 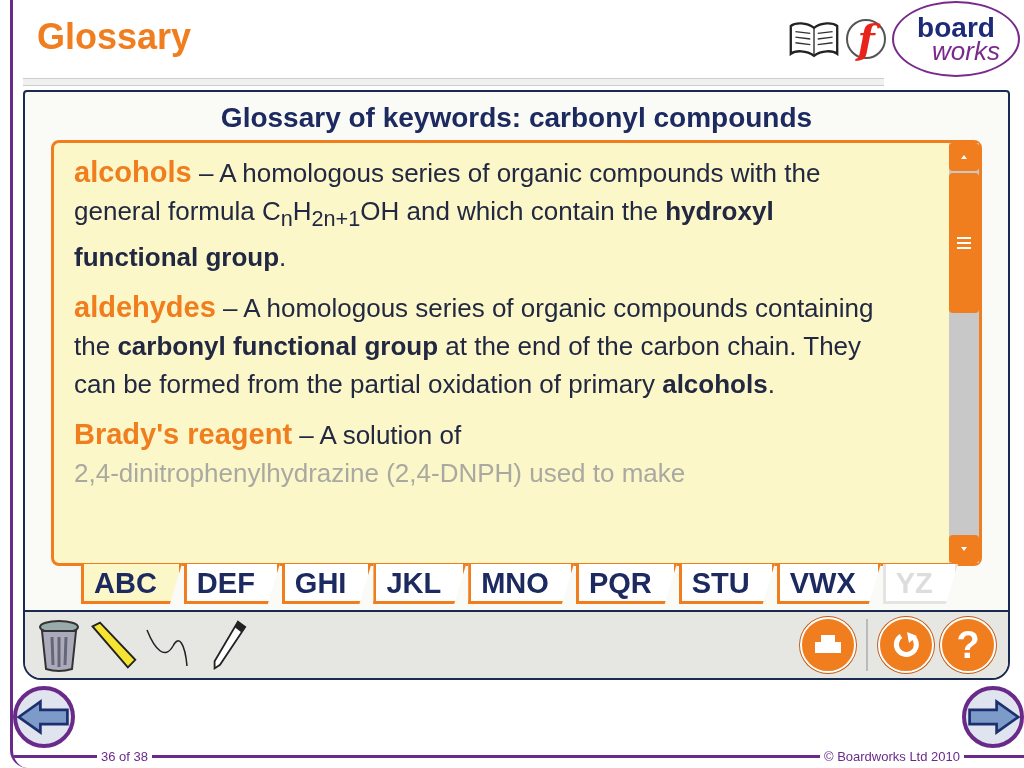 What do you see at coordinates (521, 584) in the screenshot?
I see `letter-tab: MNO` at bounding box center [521, 584].